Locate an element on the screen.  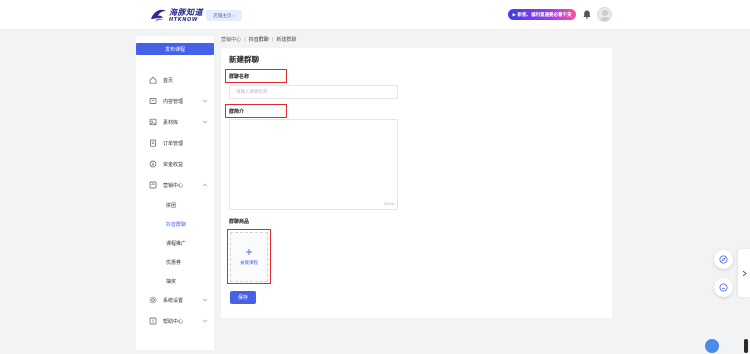
money-icon is located at coordinates (153, 164).